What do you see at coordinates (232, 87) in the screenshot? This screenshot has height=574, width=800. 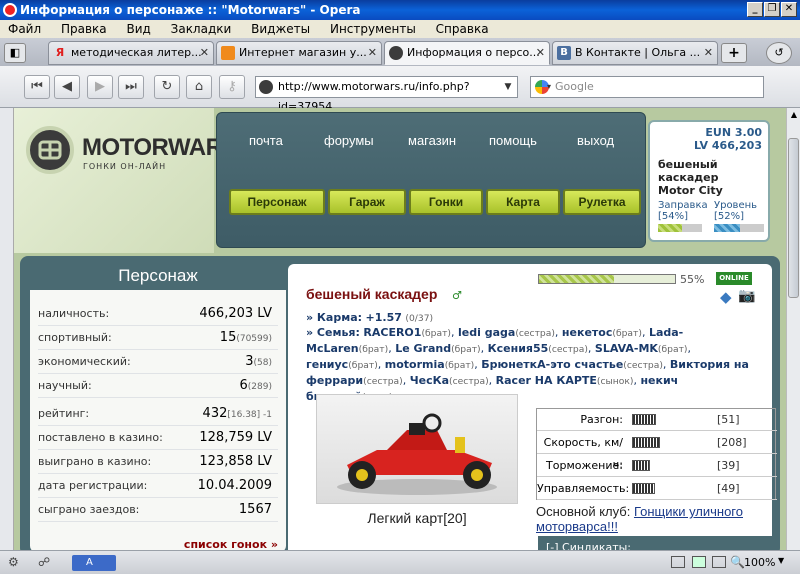 I see `wand-icon: ⚷` at bounding box center [232, 87].